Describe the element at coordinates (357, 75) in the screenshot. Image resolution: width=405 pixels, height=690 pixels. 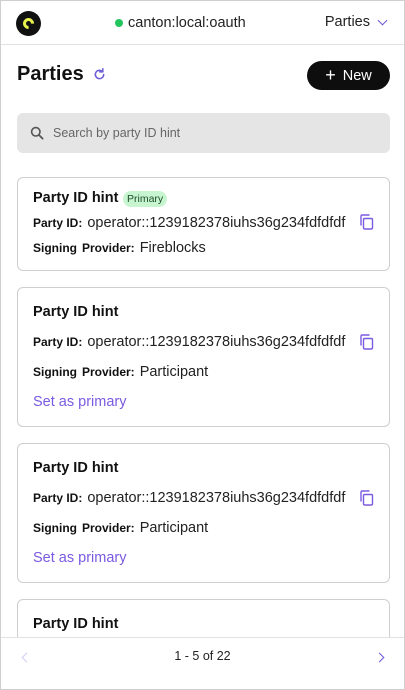
I see `new-button-label: New` at that location.